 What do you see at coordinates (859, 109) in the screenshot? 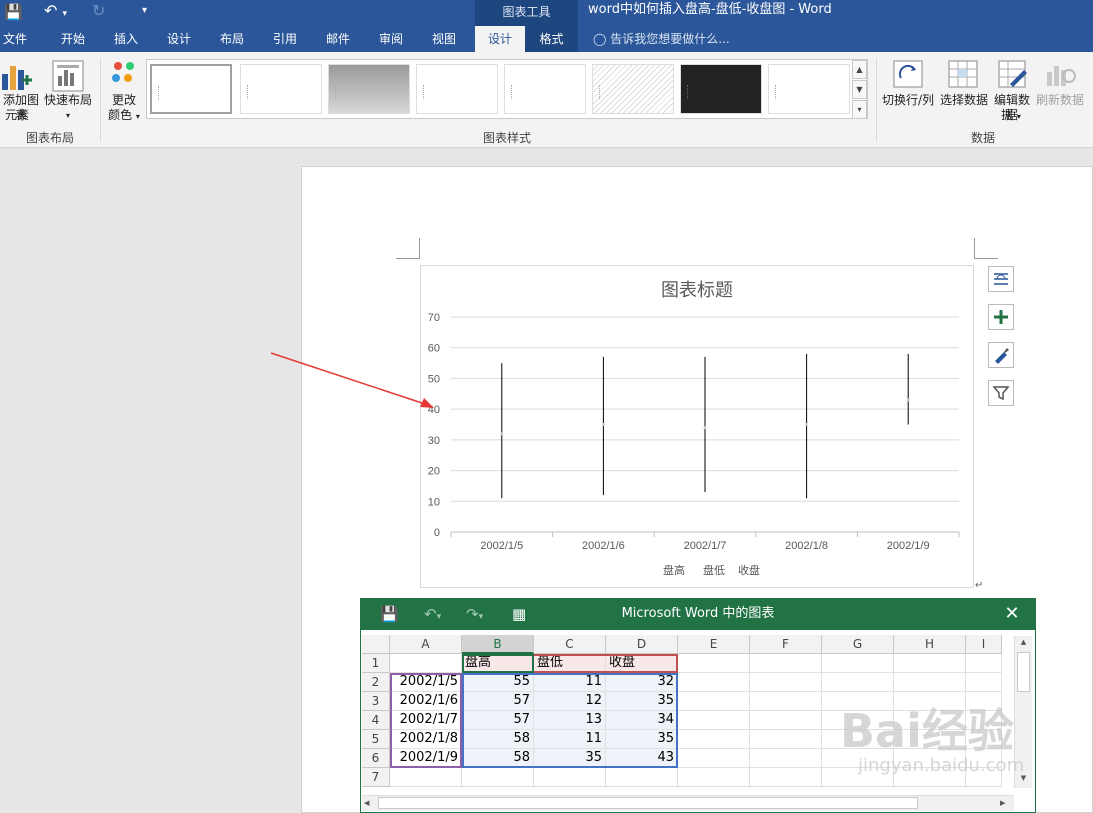
I see `gallery-more: ▾` at bounding box center [859, 109].